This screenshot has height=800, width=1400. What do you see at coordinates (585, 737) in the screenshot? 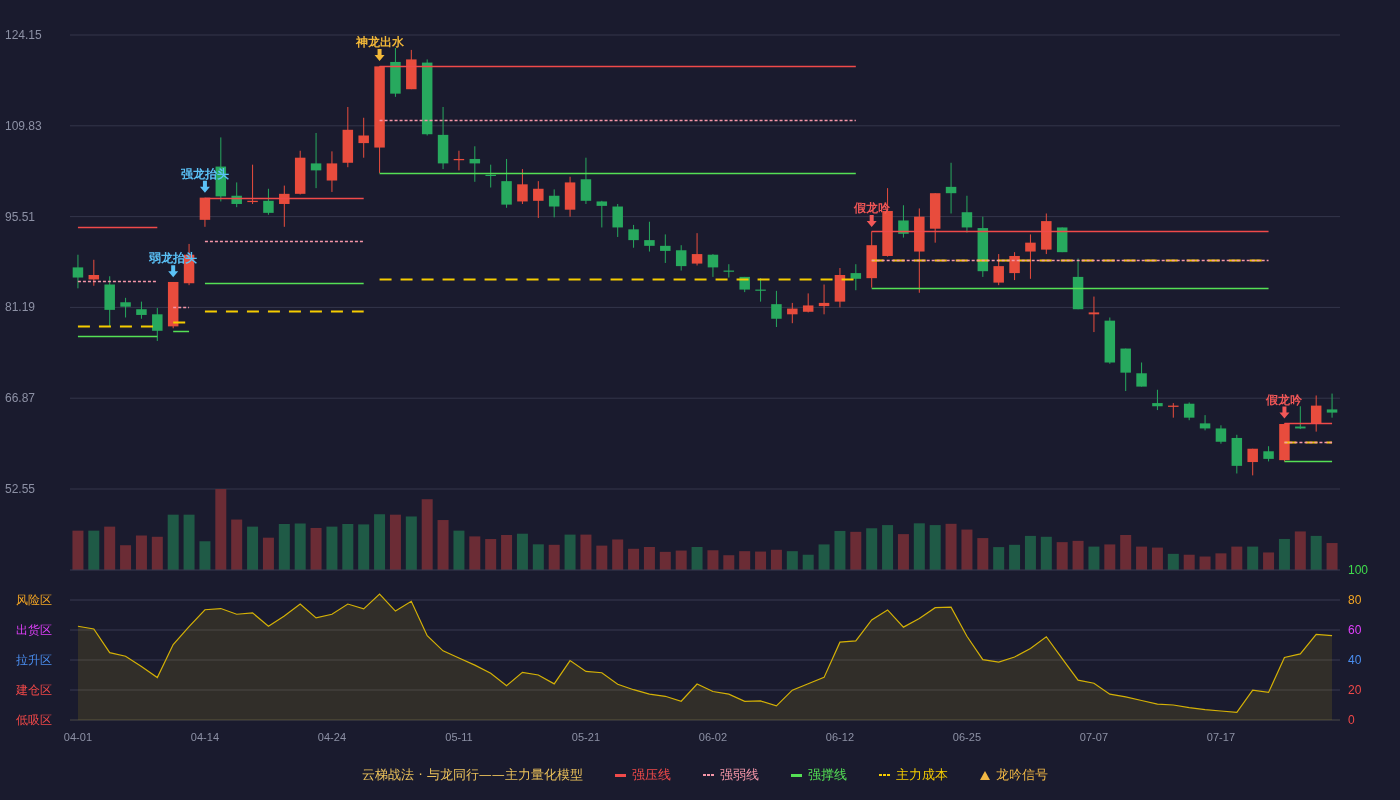
I see `date-axis-label: 05-21` at bounding box center [585, 737].